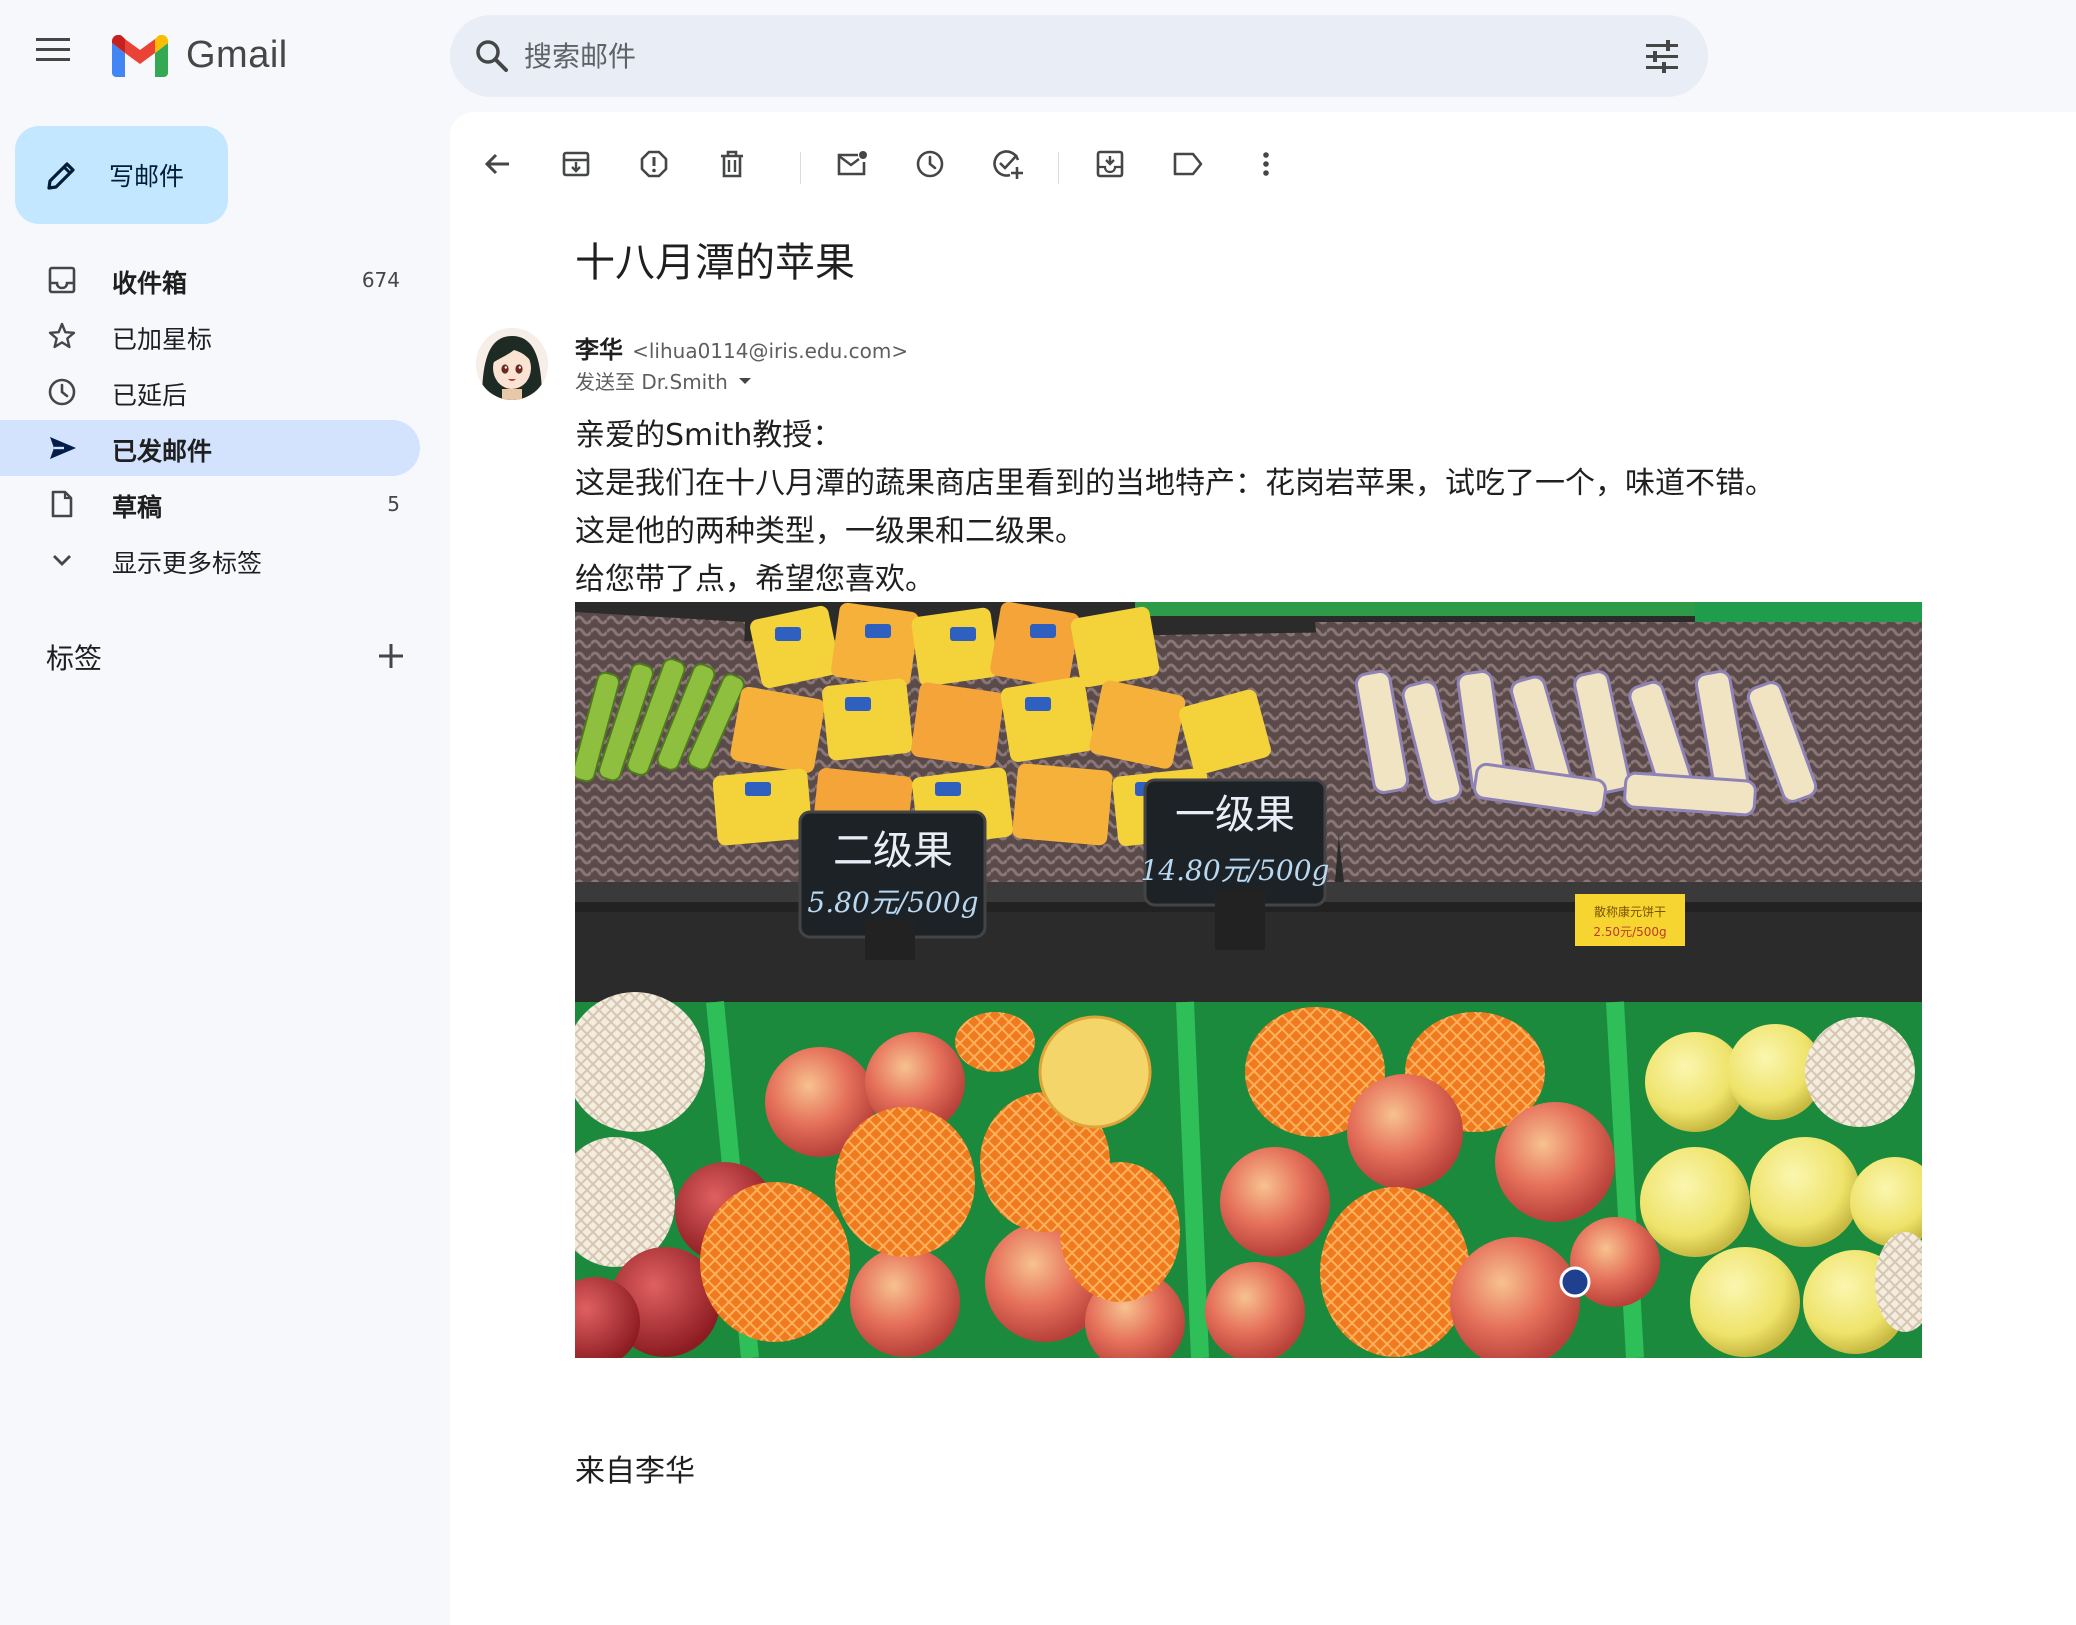  I want to click on search-options-icon, so click(1662, 56).